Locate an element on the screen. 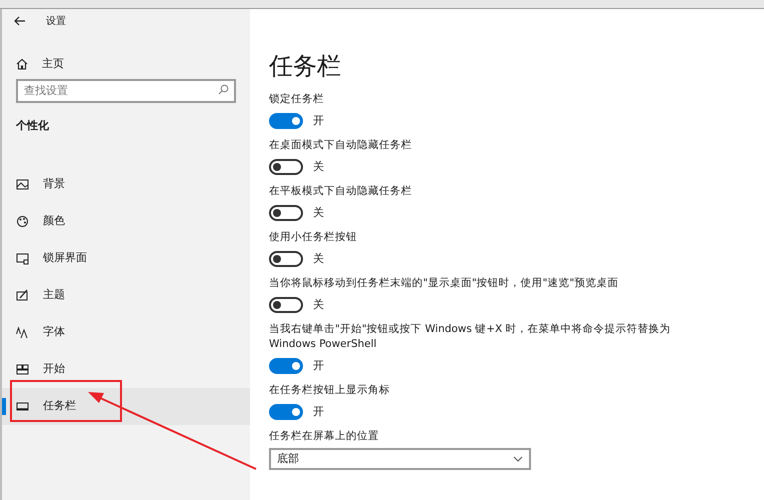  home-link: 主页 is located at coordinates (126, 64).